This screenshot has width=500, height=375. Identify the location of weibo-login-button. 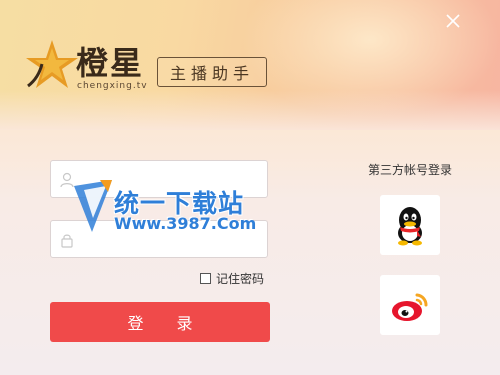
(410, 305).